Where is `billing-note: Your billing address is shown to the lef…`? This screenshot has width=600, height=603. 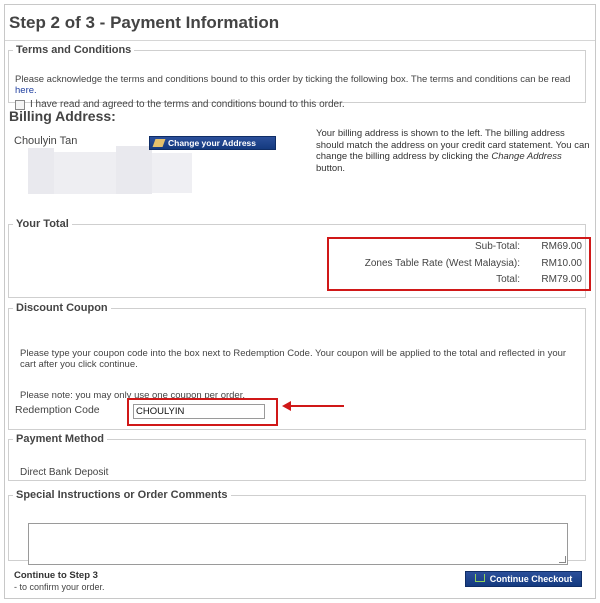 billing-note: Your billing address is shown to the lef… is located at coordinates (454, 151).